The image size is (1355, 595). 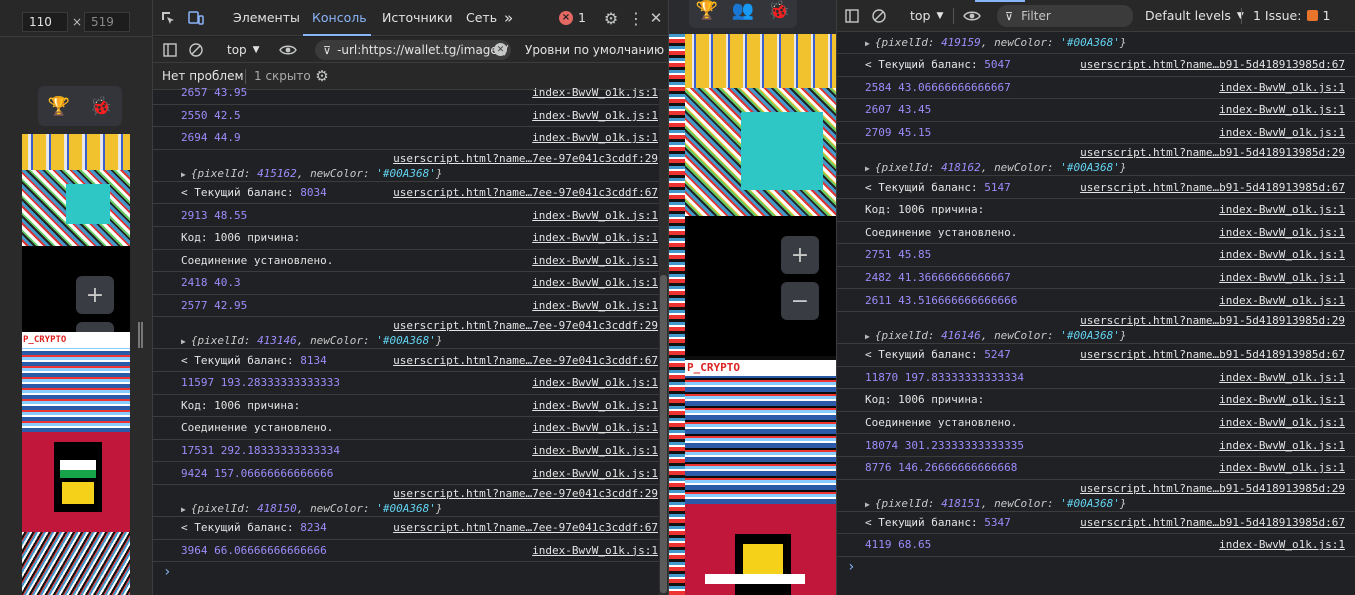 What do you see at coordinates (1096, 43) in the screenshot?
I see `object-log-row: ▶ {pixelId: 419159, newColor: '#00A368'}` at bounding box center [1096, 43].